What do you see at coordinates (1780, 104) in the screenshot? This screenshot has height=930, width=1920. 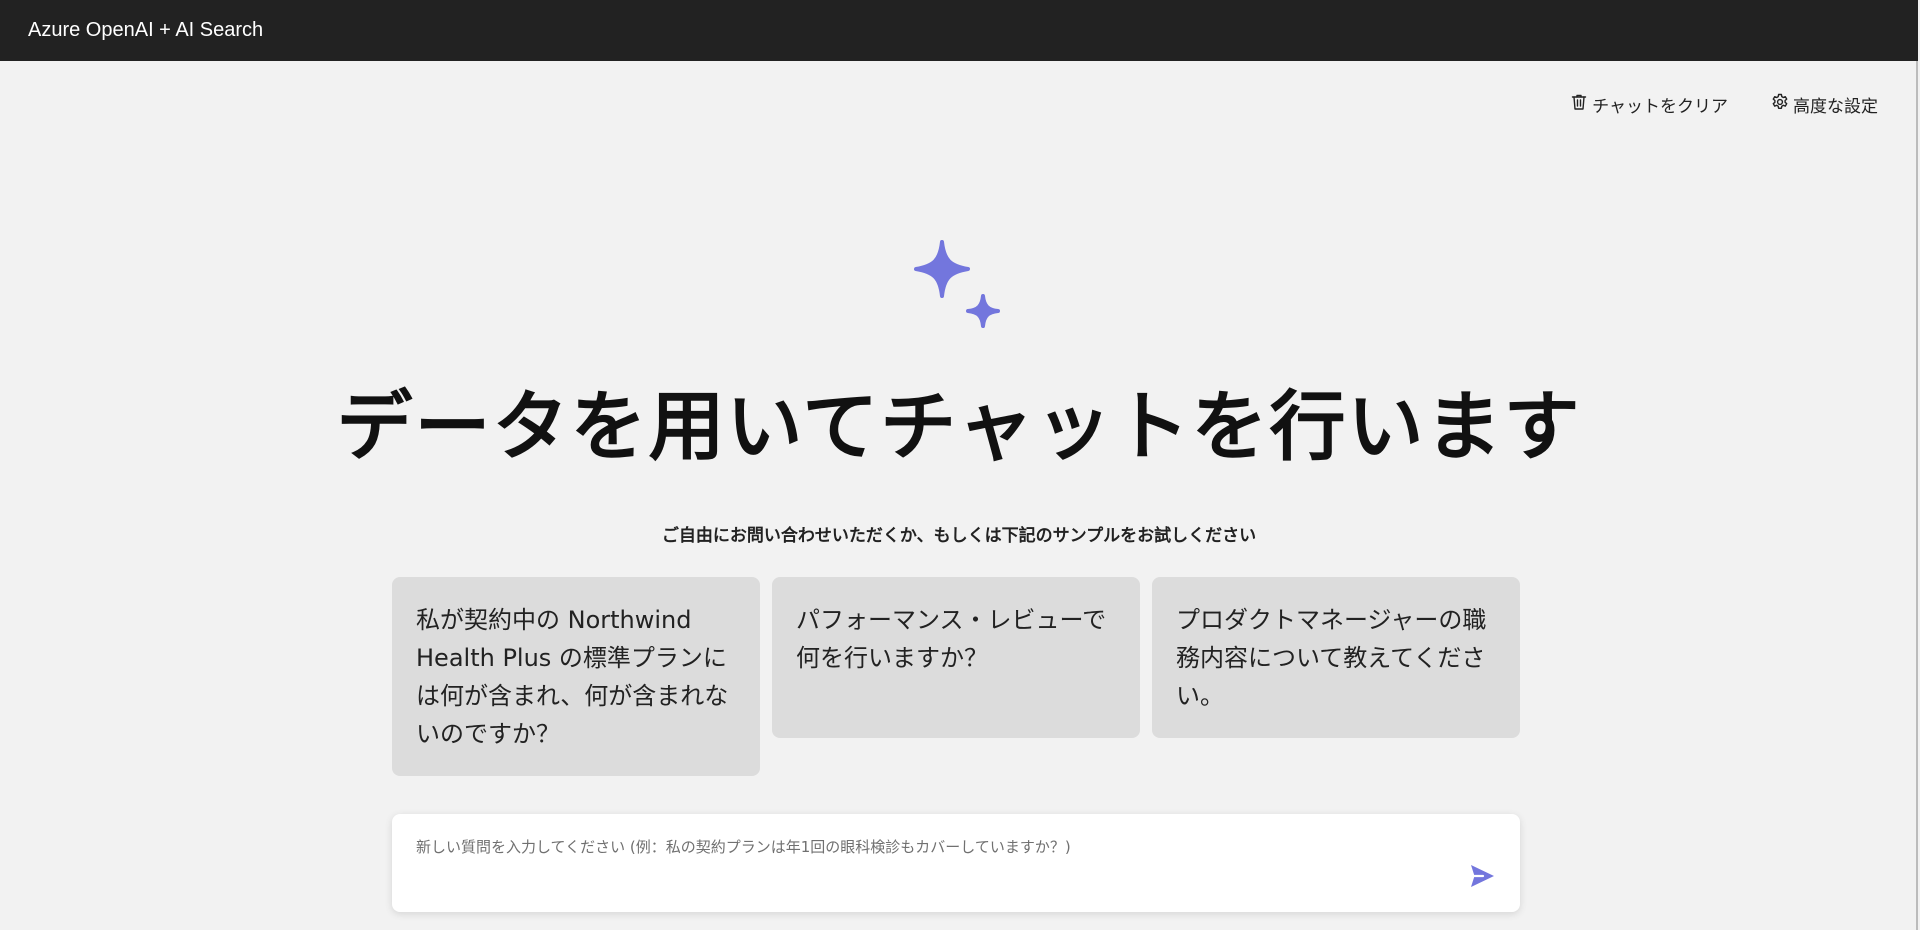 I see `gear-icon` at bounding box center [1780, 104].